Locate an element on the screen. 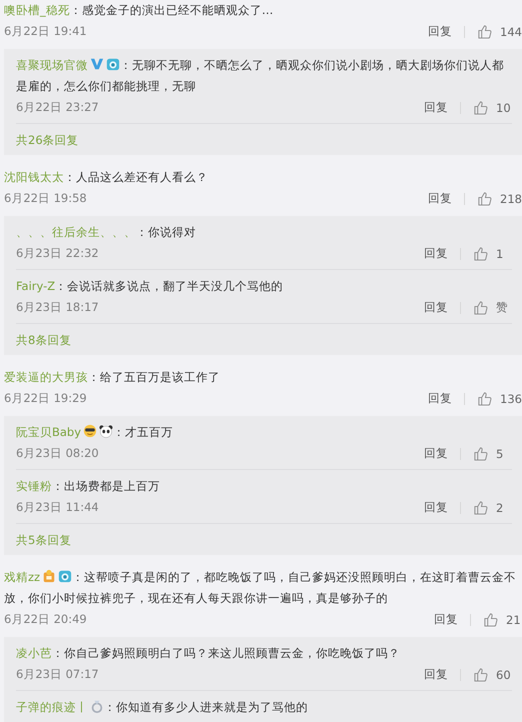 The height and width of the screenshot is (722, 522). reply-text: 、、、往后余生、、、：你说得对 is located at coordinates (106, 232).